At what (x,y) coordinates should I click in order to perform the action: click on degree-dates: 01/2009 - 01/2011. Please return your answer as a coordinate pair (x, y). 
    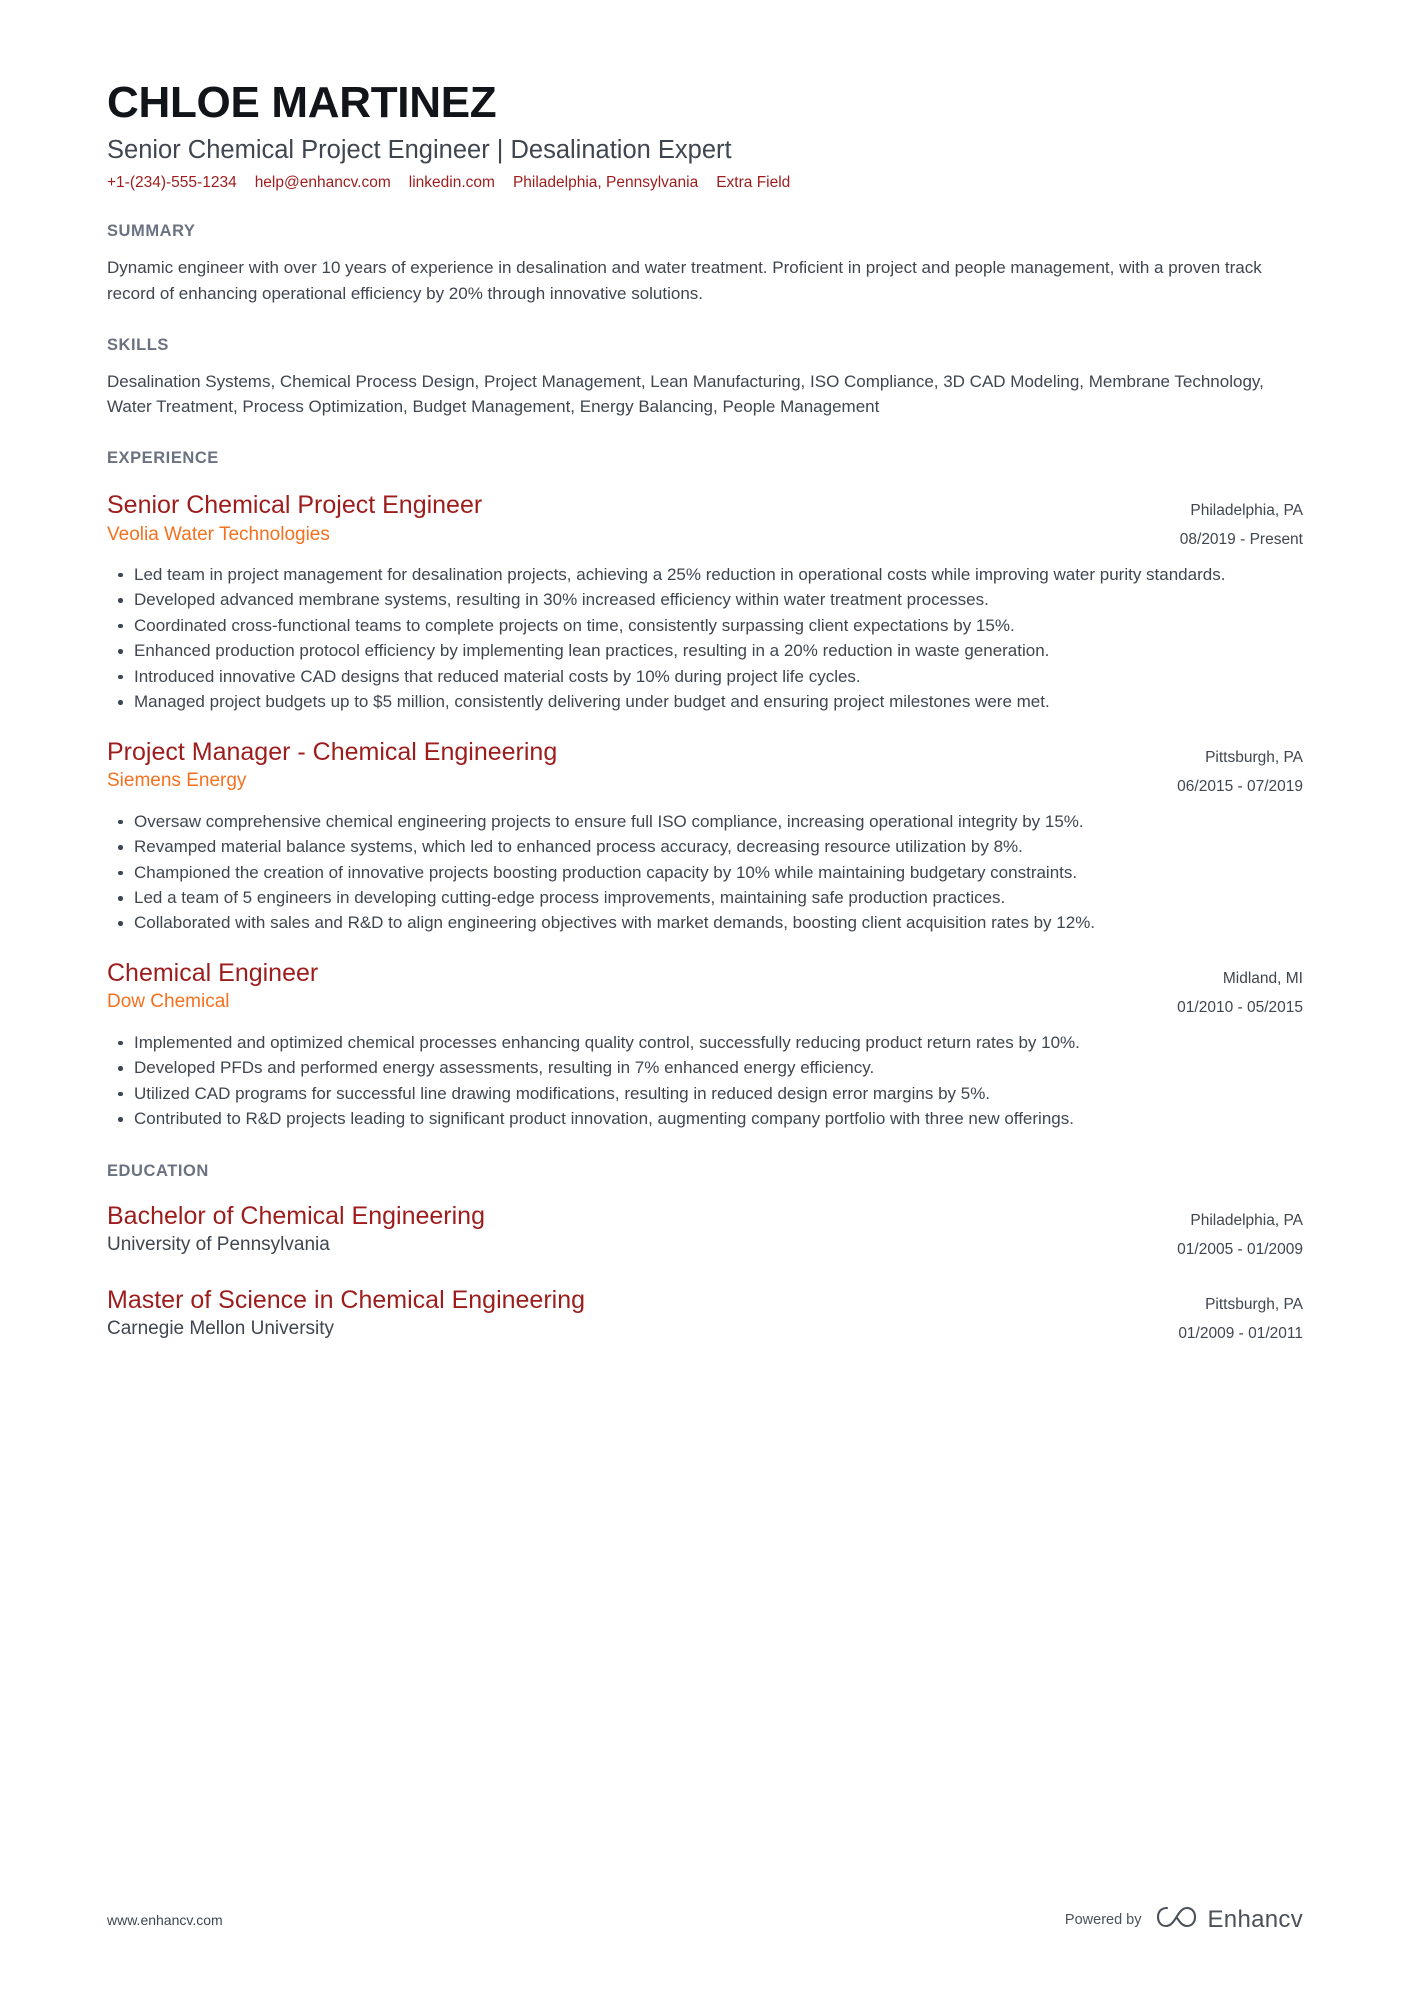
    Looking at the image, I should click on (1240, 1333).